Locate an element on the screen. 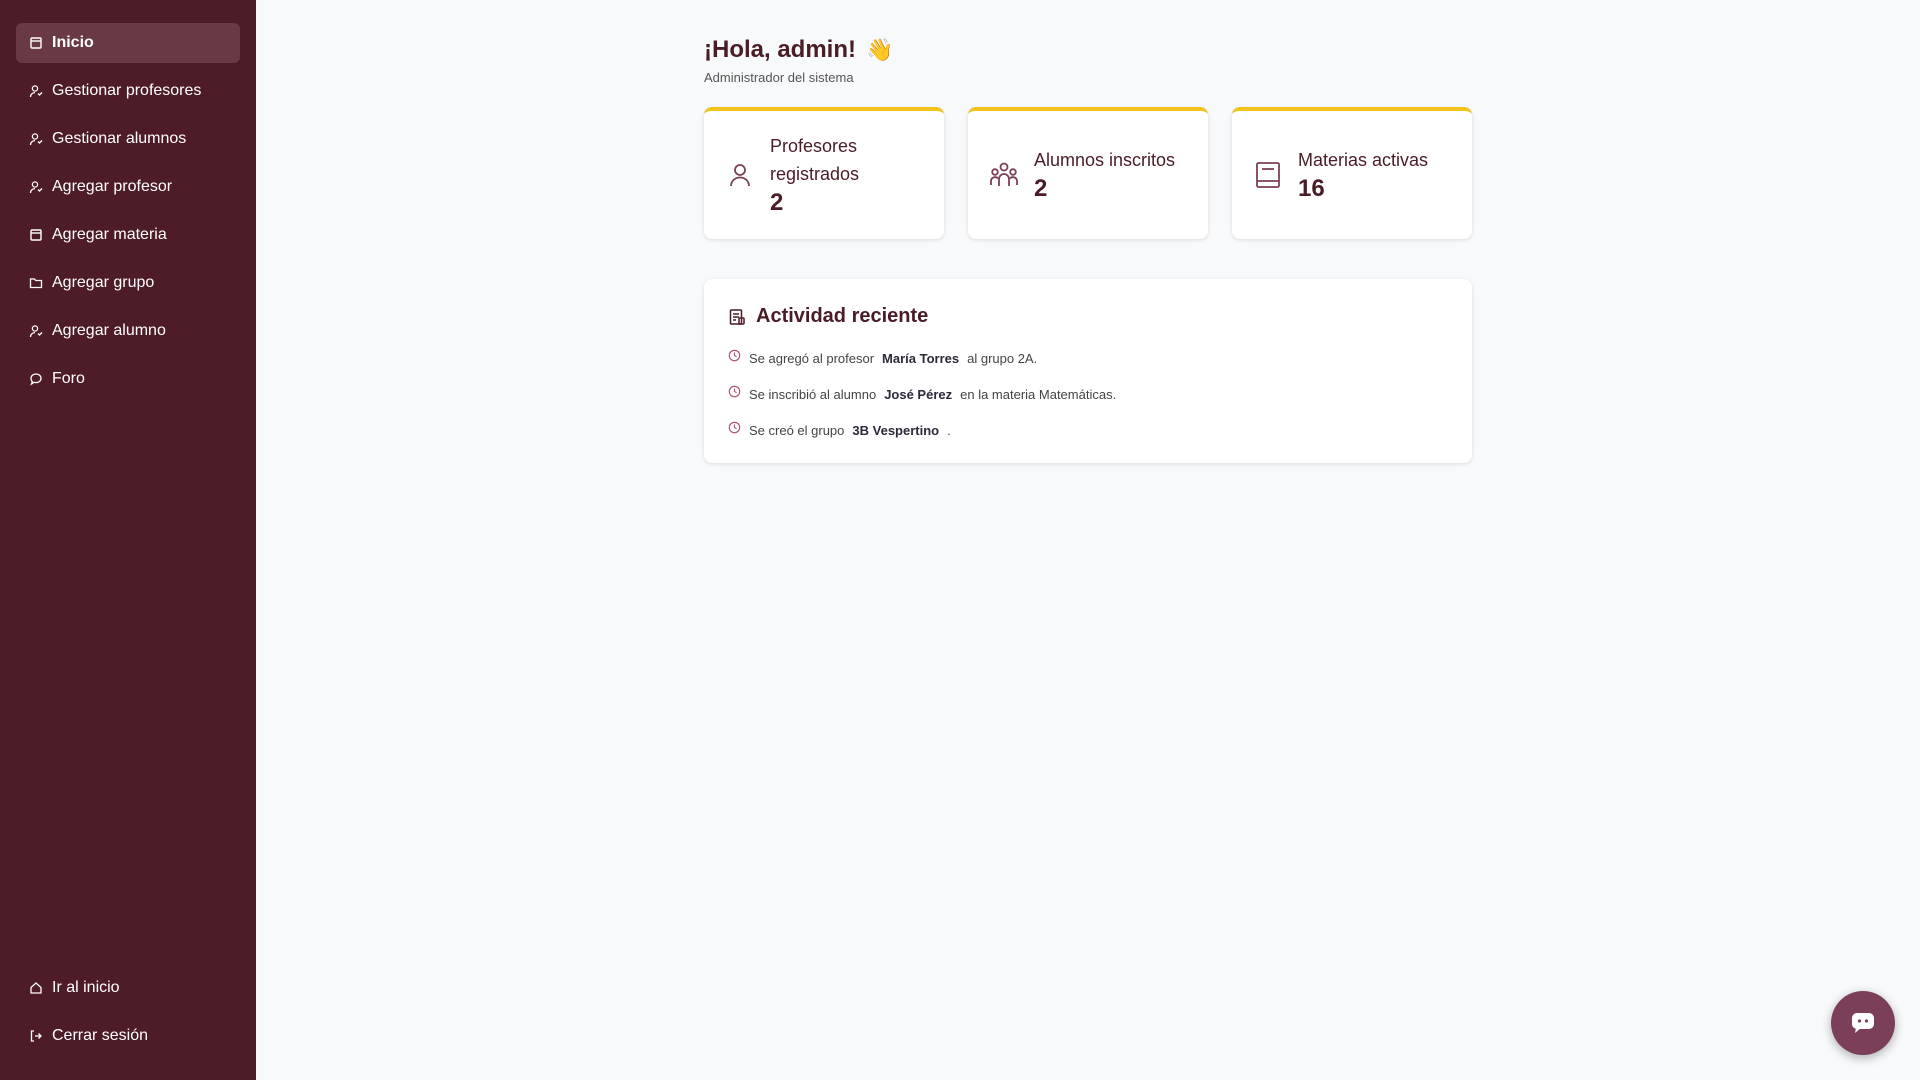 The height and width of the screenshot is (1080, 1920). sidebar-item-label: Agregar alumno is located at coordinates (109, 330).